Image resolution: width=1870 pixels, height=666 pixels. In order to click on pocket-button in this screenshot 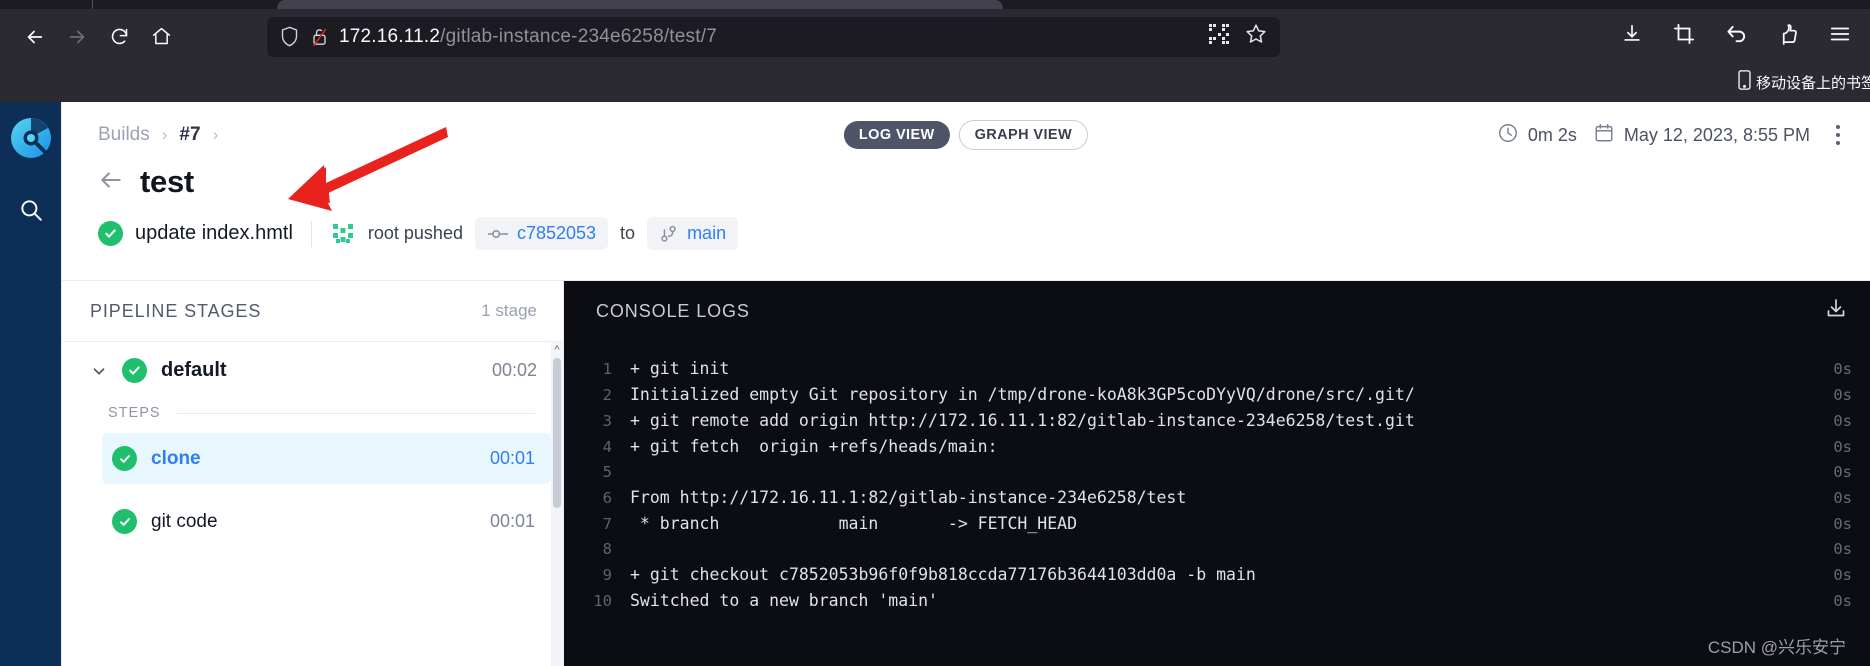, I will do `click(1788, 37)`.